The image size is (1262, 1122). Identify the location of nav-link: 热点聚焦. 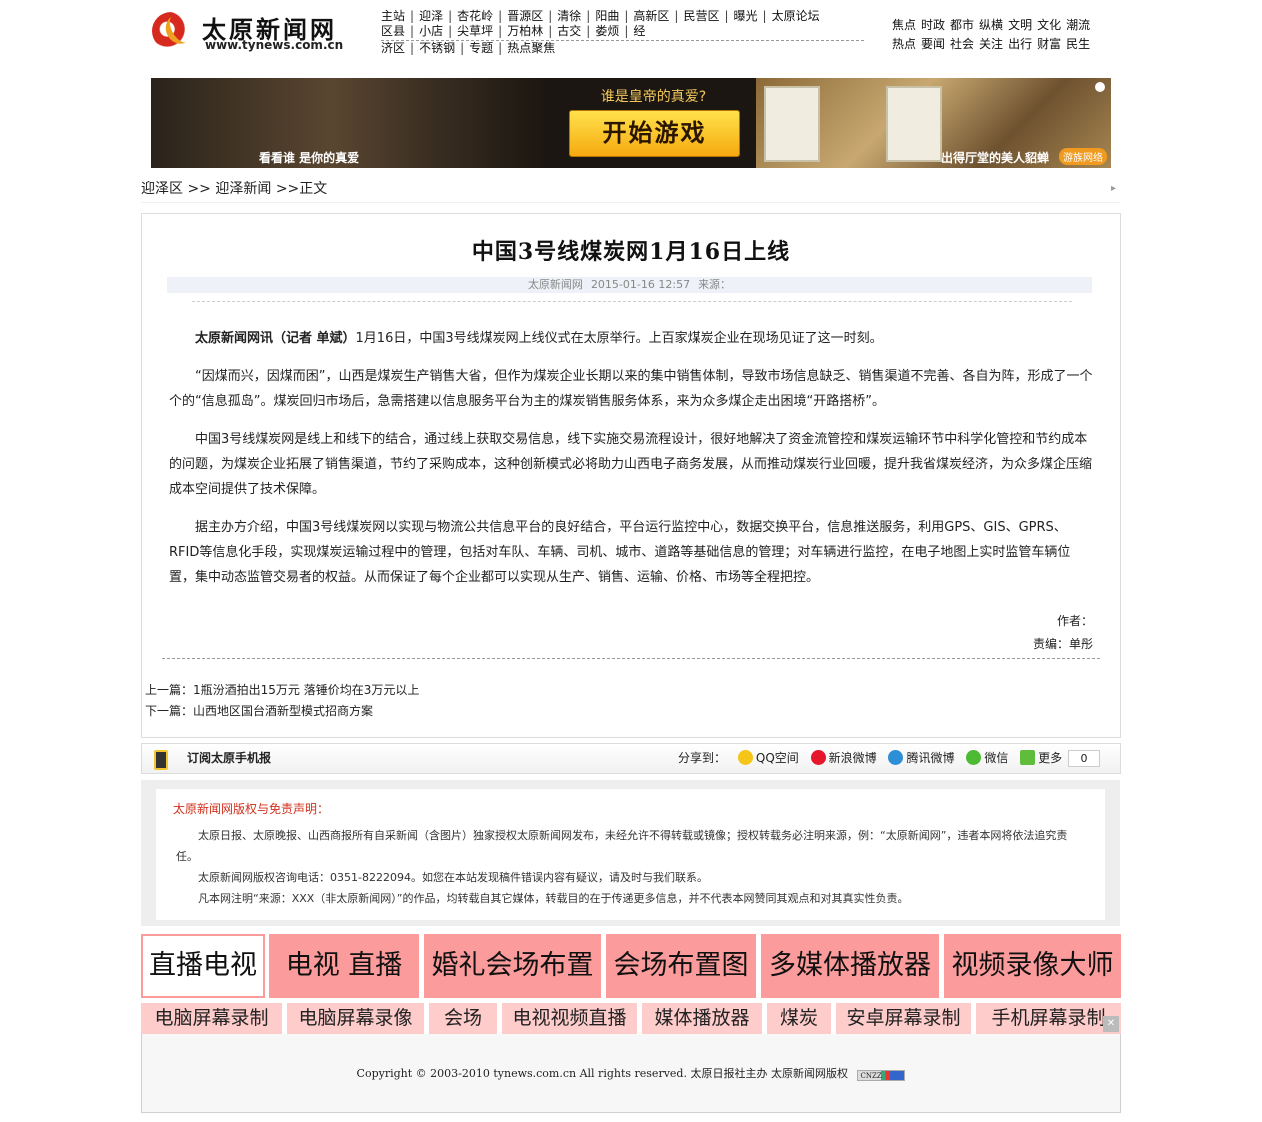
(531, 48).